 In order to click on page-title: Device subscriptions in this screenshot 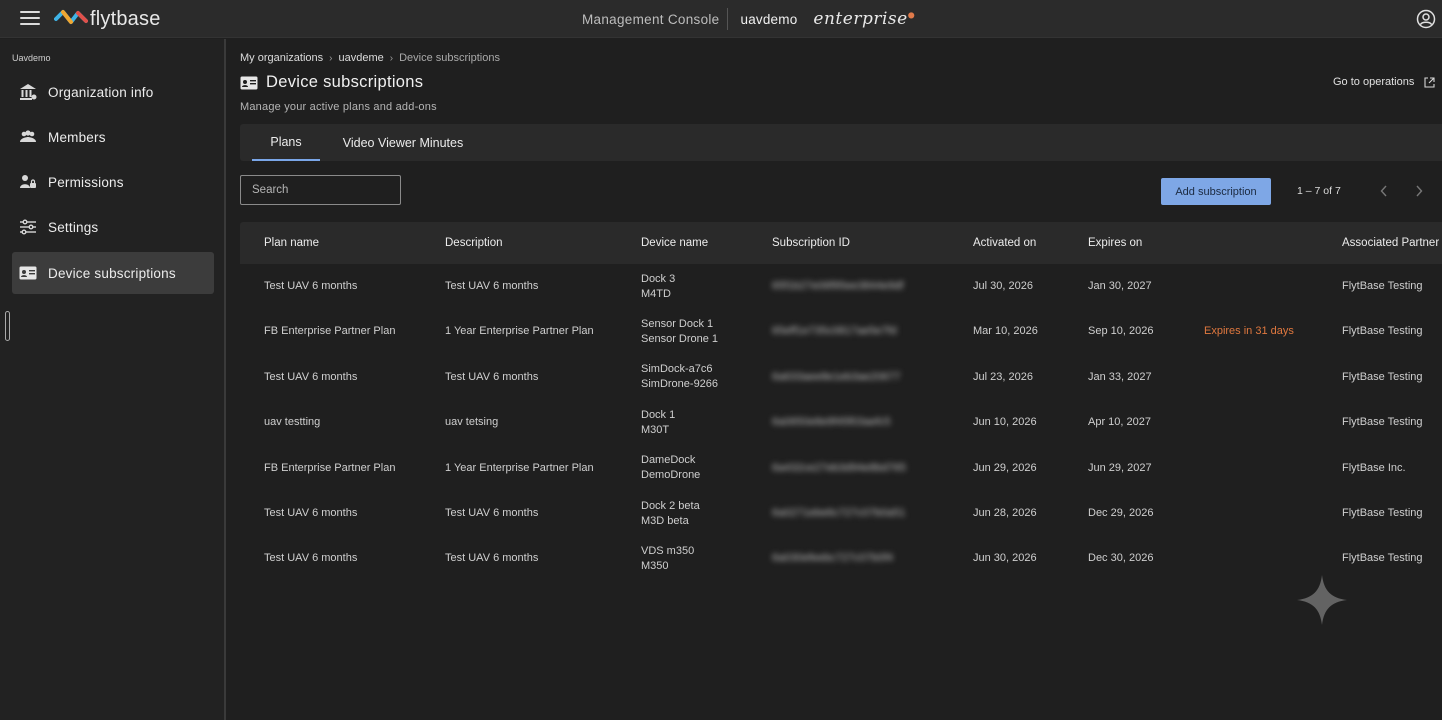, I will do `click(345, 82)`.